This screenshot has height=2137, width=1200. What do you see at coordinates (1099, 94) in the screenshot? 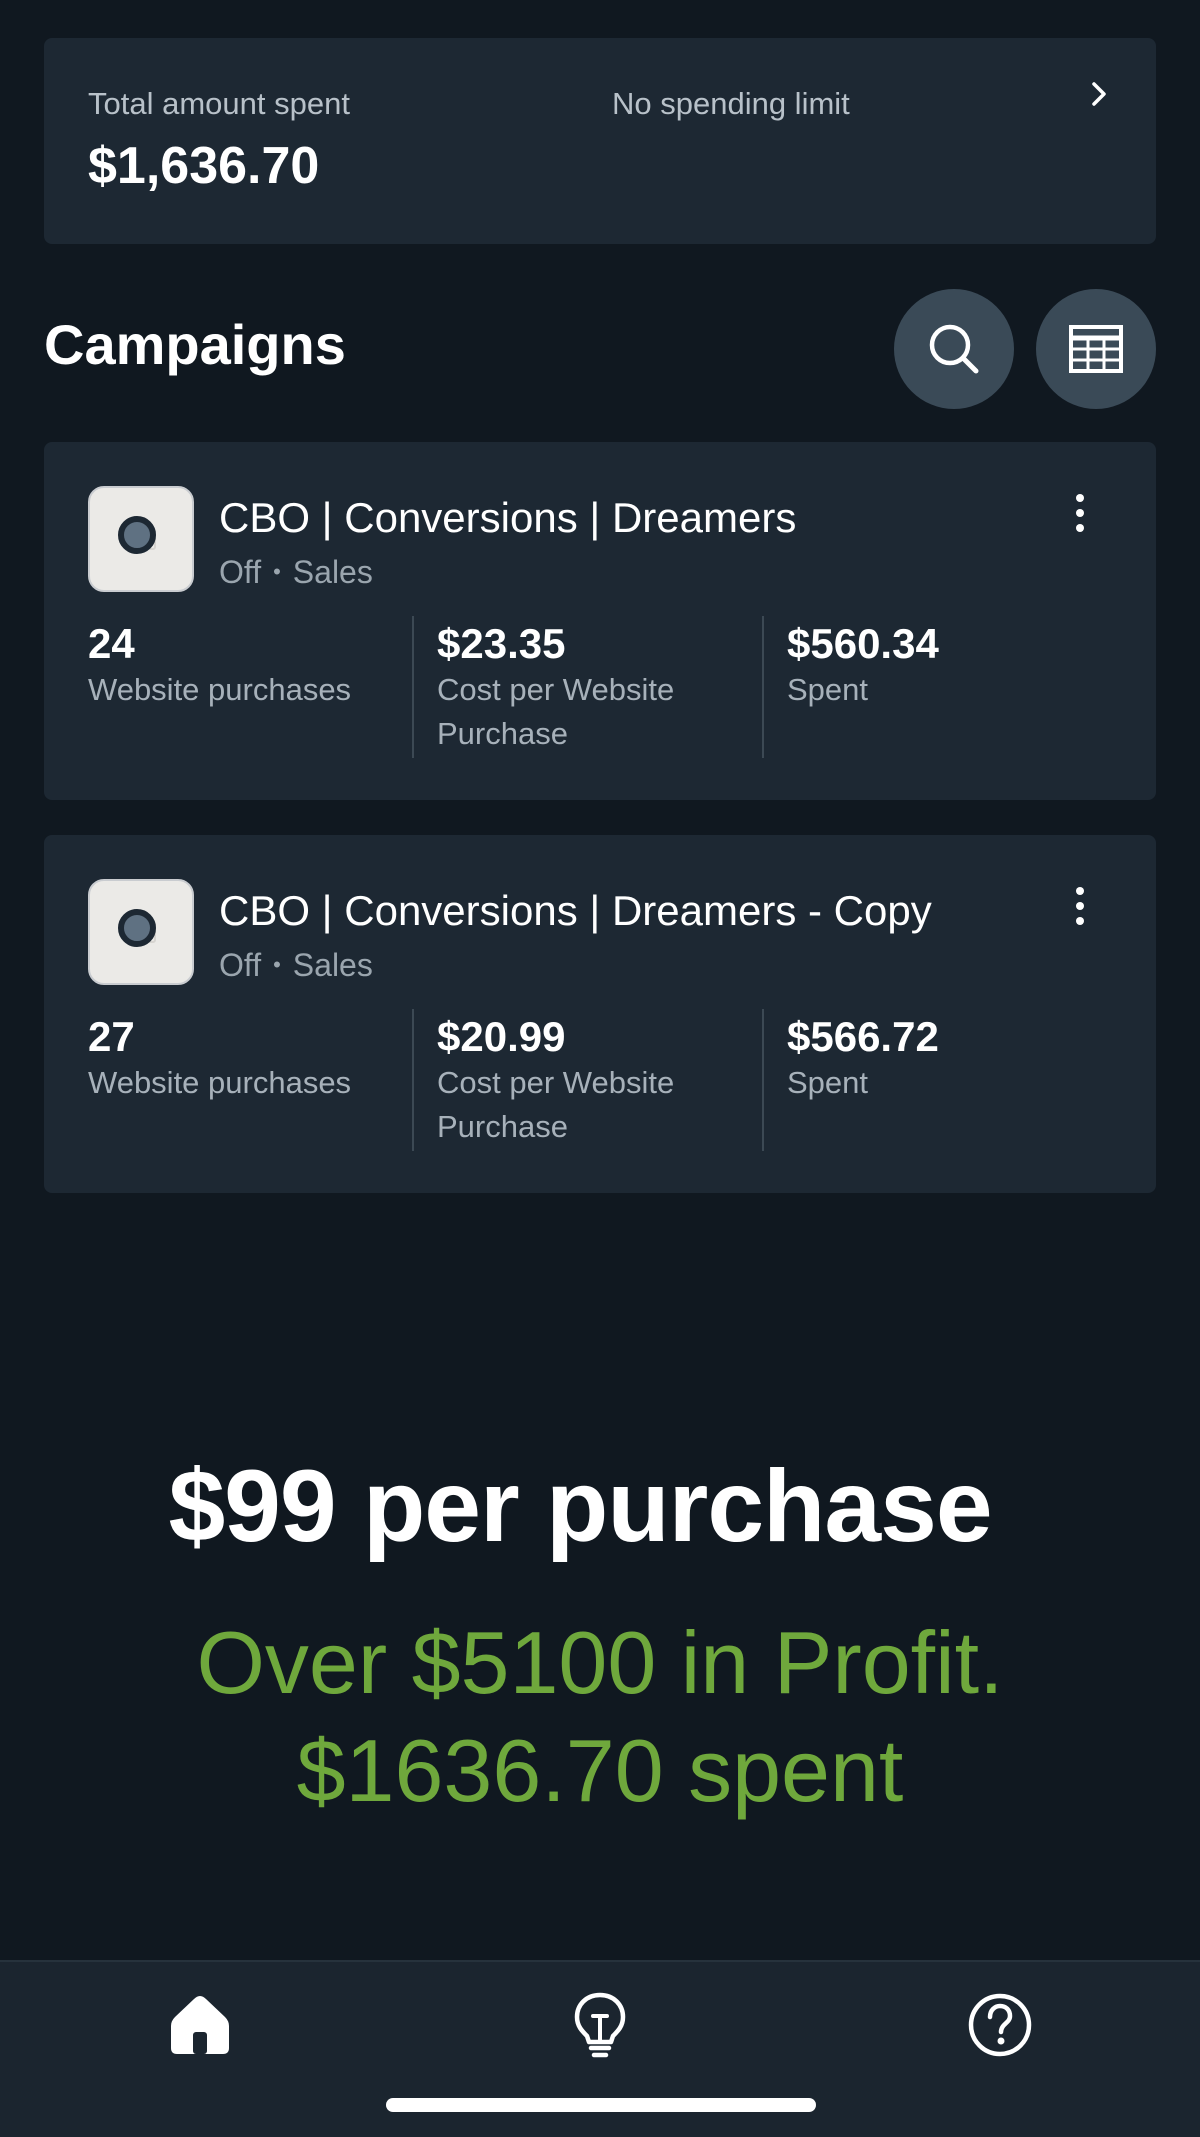
I see `chevron-right-icon` at bounding box center [1099, 94].